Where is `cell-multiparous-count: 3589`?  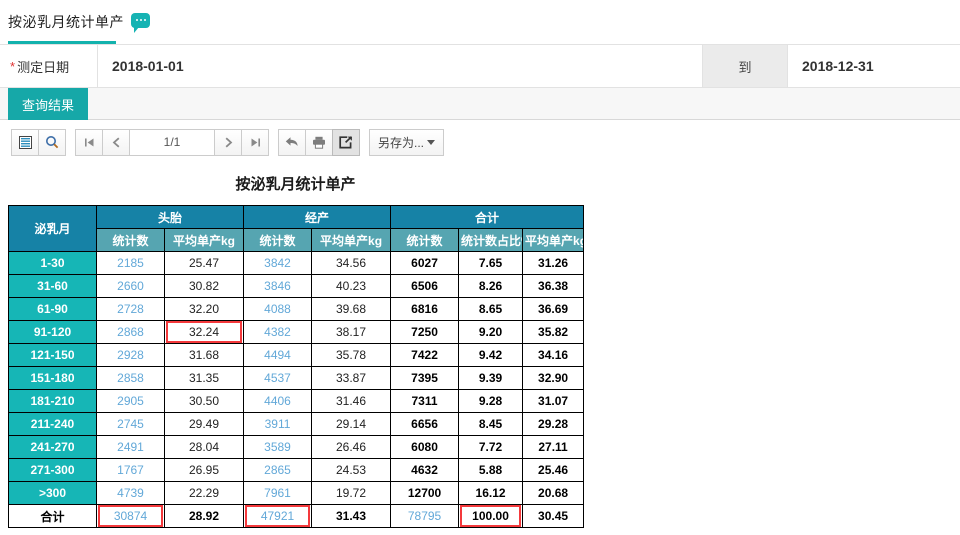 cell-multiparous-count: 3589 is located at coordinates (278, 447).